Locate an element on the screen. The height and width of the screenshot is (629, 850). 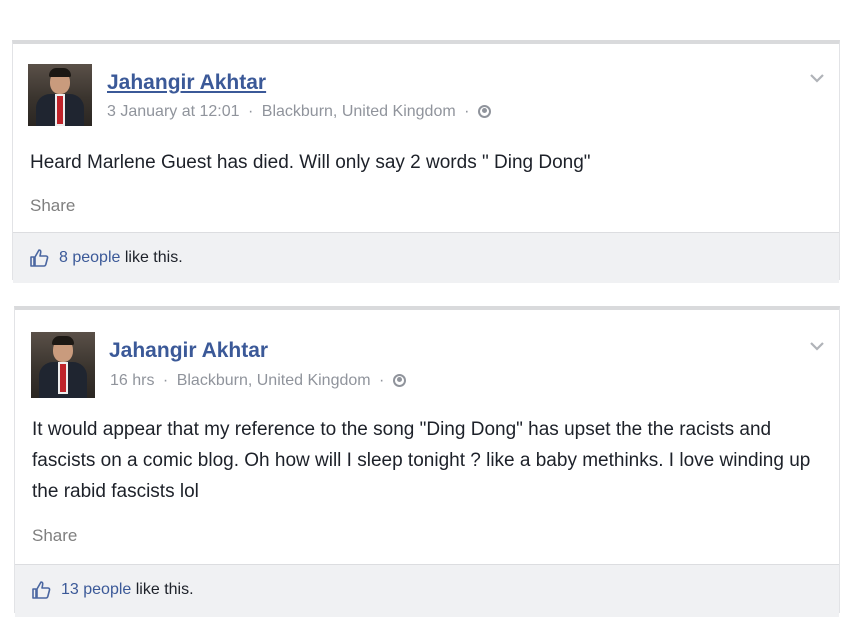
post-time: 16 hrs is located at coordinates (132, 380).